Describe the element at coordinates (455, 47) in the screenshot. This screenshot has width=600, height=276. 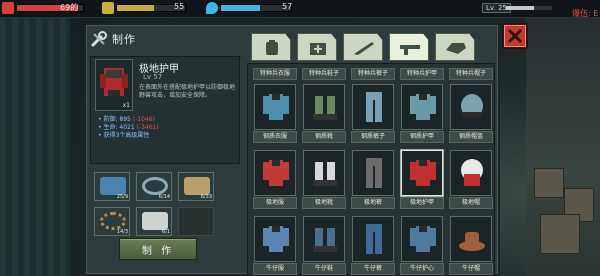
I see `tab-armor` at that location.